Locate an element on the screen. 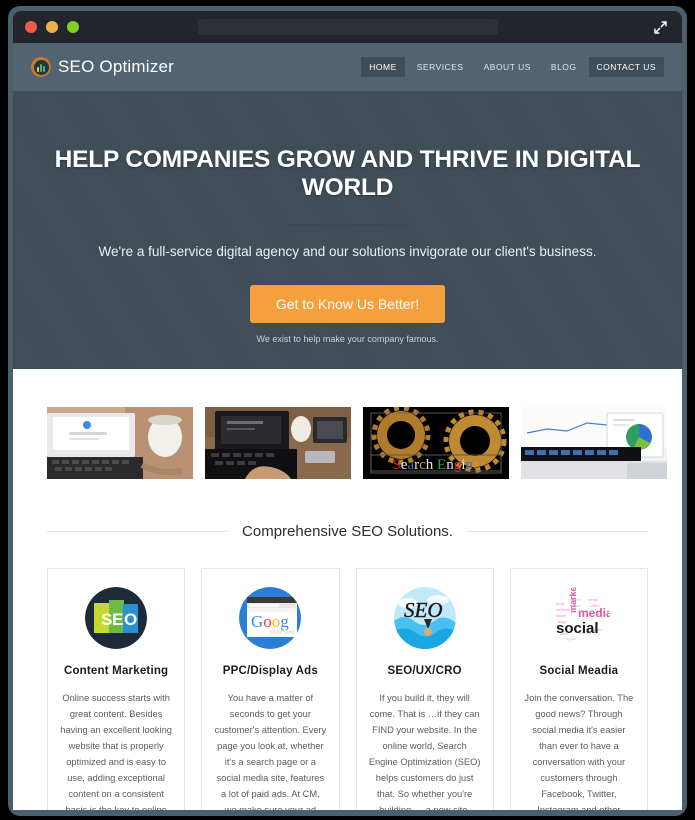 The width and height of the screenshot is (695, 820). heading-rule-right is located at coordinates (557, 531).